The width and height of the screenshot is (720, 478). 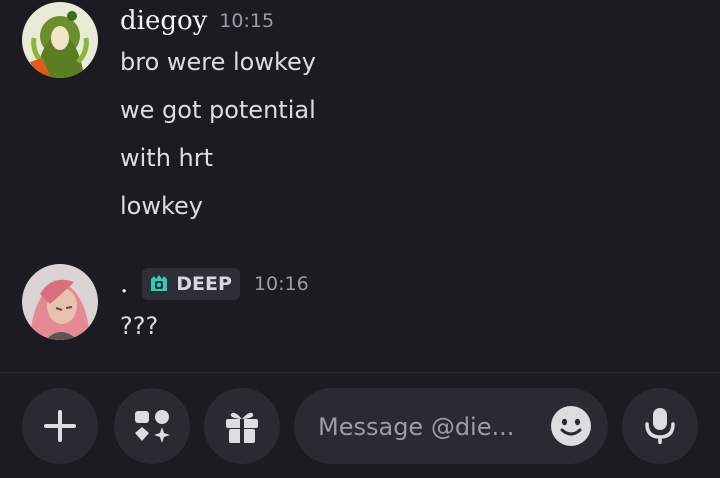 I want to click on emoji-icon, so click(x=571, y=426).